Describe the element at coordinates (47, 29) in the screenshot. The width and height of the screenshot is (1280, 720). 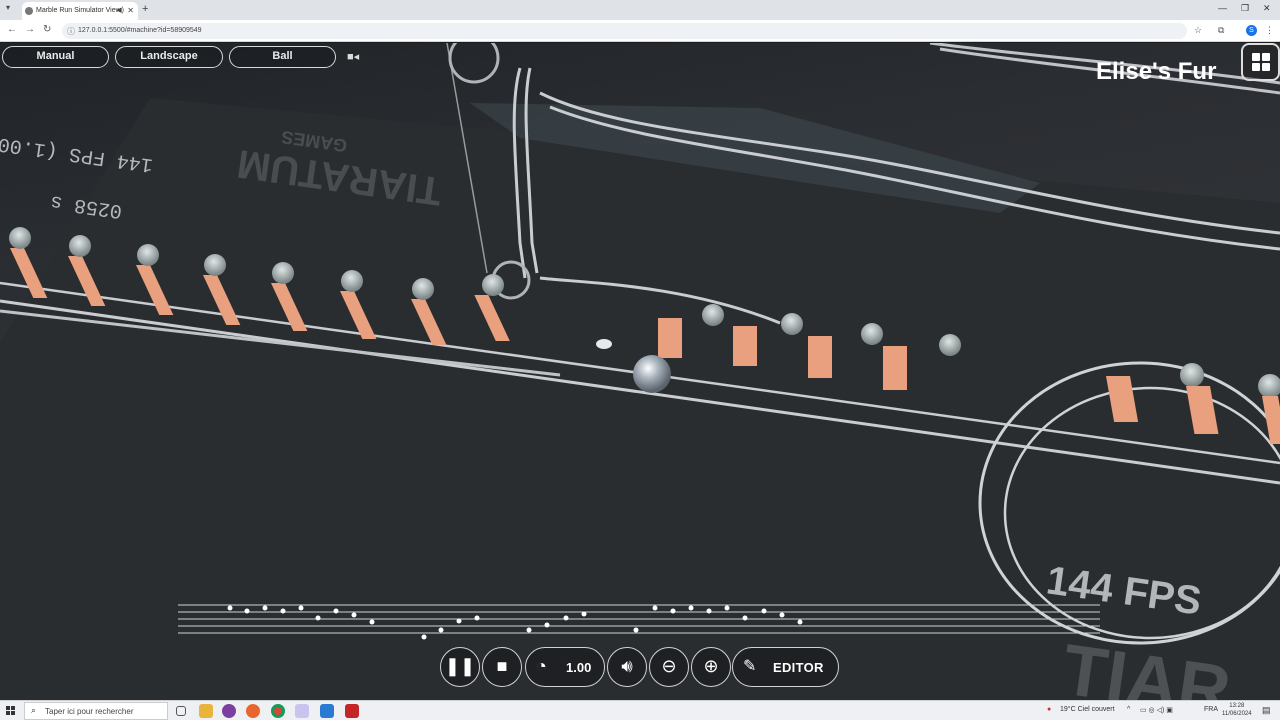
I see `reload-icon: ↻` at that location.